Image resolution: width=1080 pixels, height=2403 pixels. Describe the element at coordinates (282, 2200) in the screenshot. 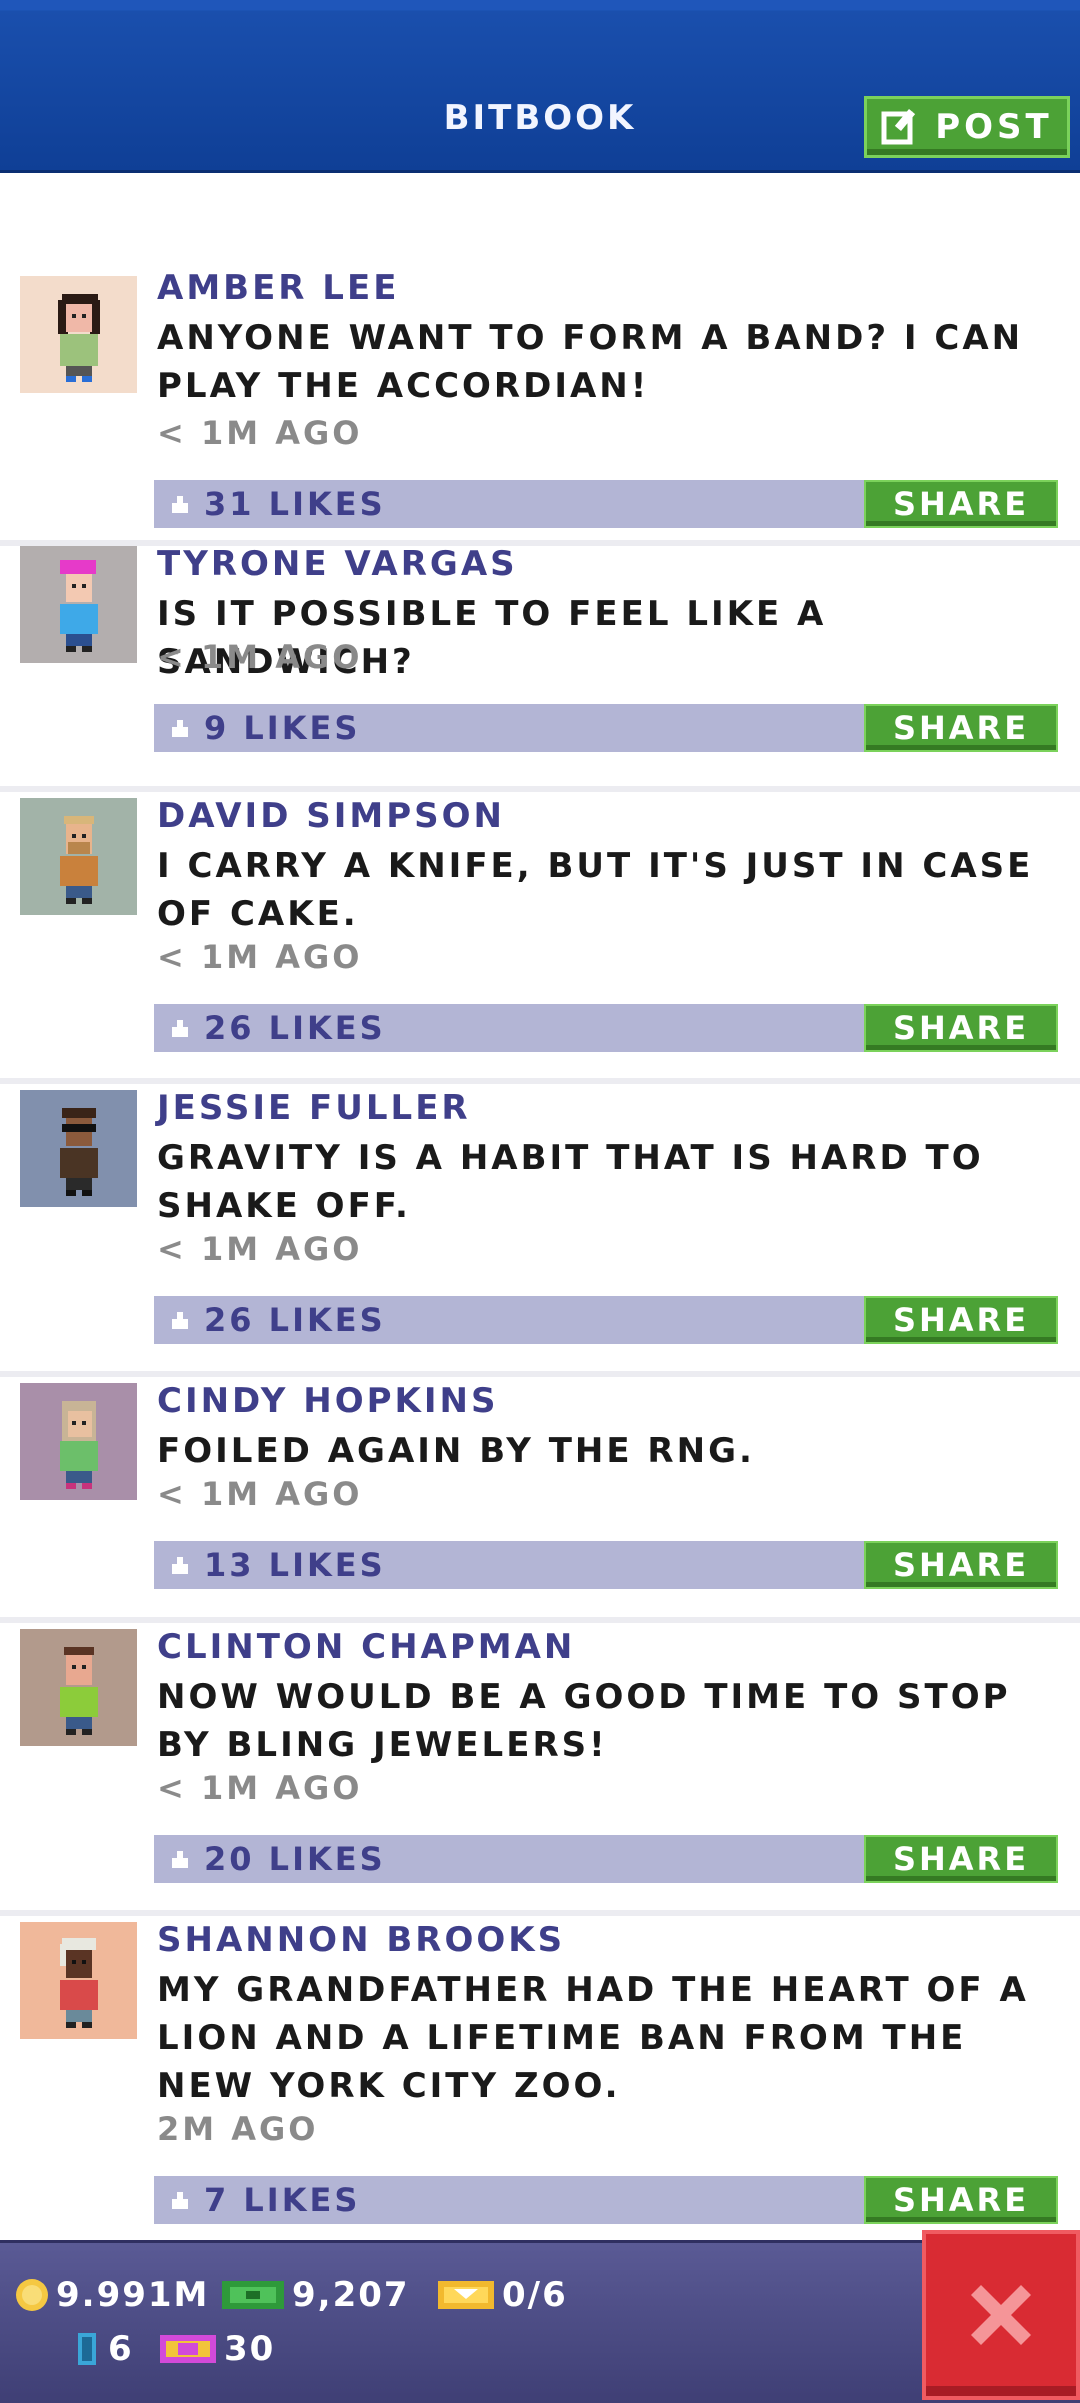

I see `likes-count: 7 LIKES` at that location.